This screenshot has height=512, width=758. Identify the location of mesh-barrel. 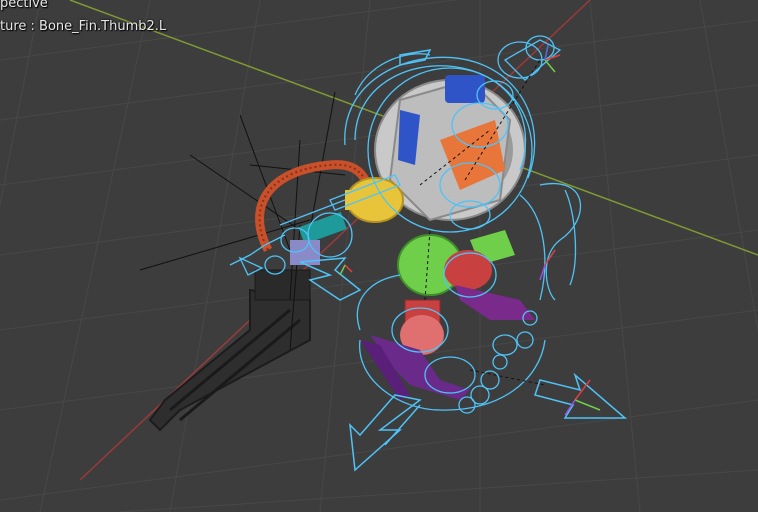
(229, 350).